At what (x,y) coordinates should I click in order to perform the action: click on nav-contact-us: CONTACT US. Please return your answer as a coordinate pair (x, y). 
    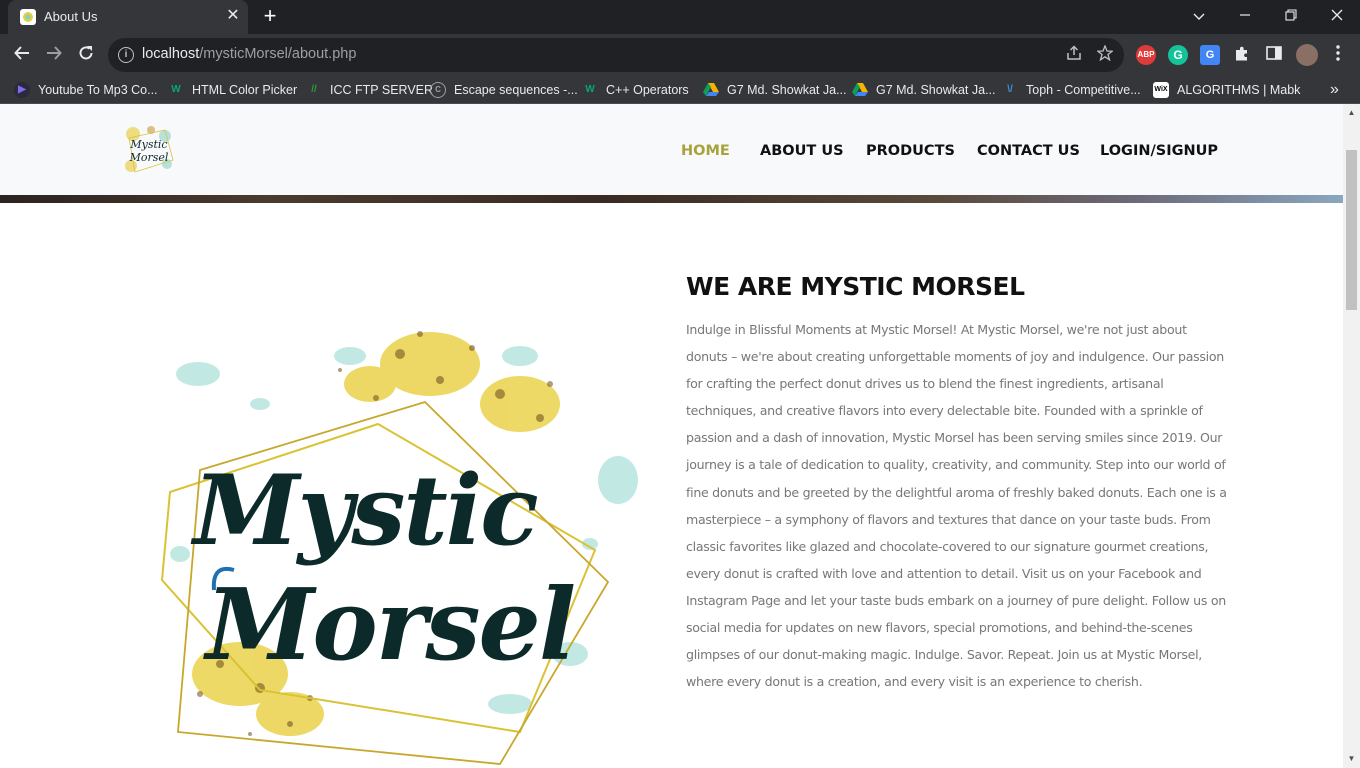
    Looking at the image, I should click on (1028, 151).